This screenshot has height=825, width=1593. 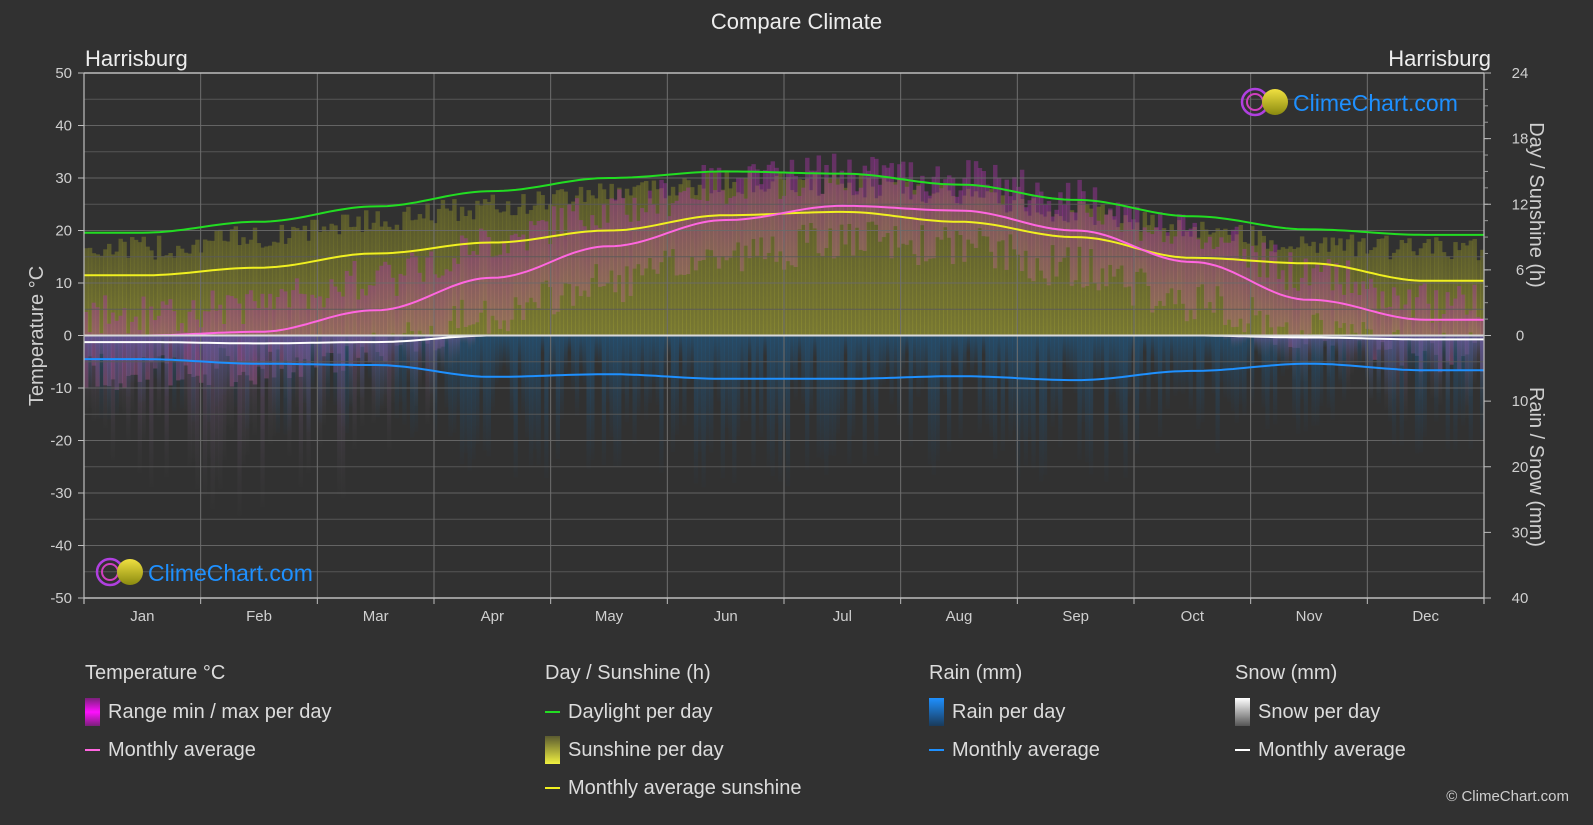 I want to click on month-label: Jan, so click(x=142, y=616).